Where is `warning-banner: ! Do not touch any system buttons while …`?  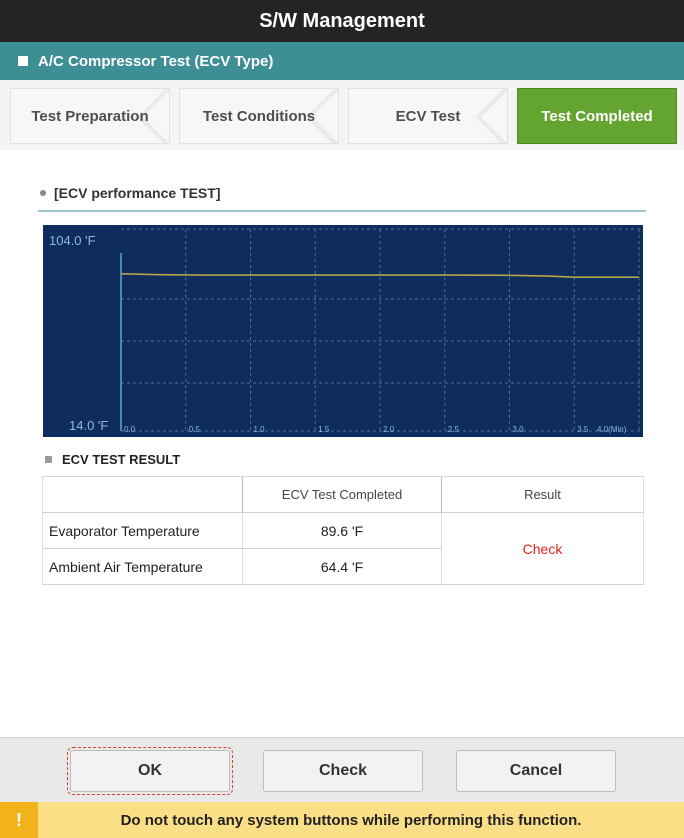
warning-banner: ! Do not touch any system buttons while … is located at coordinates (342, 820).